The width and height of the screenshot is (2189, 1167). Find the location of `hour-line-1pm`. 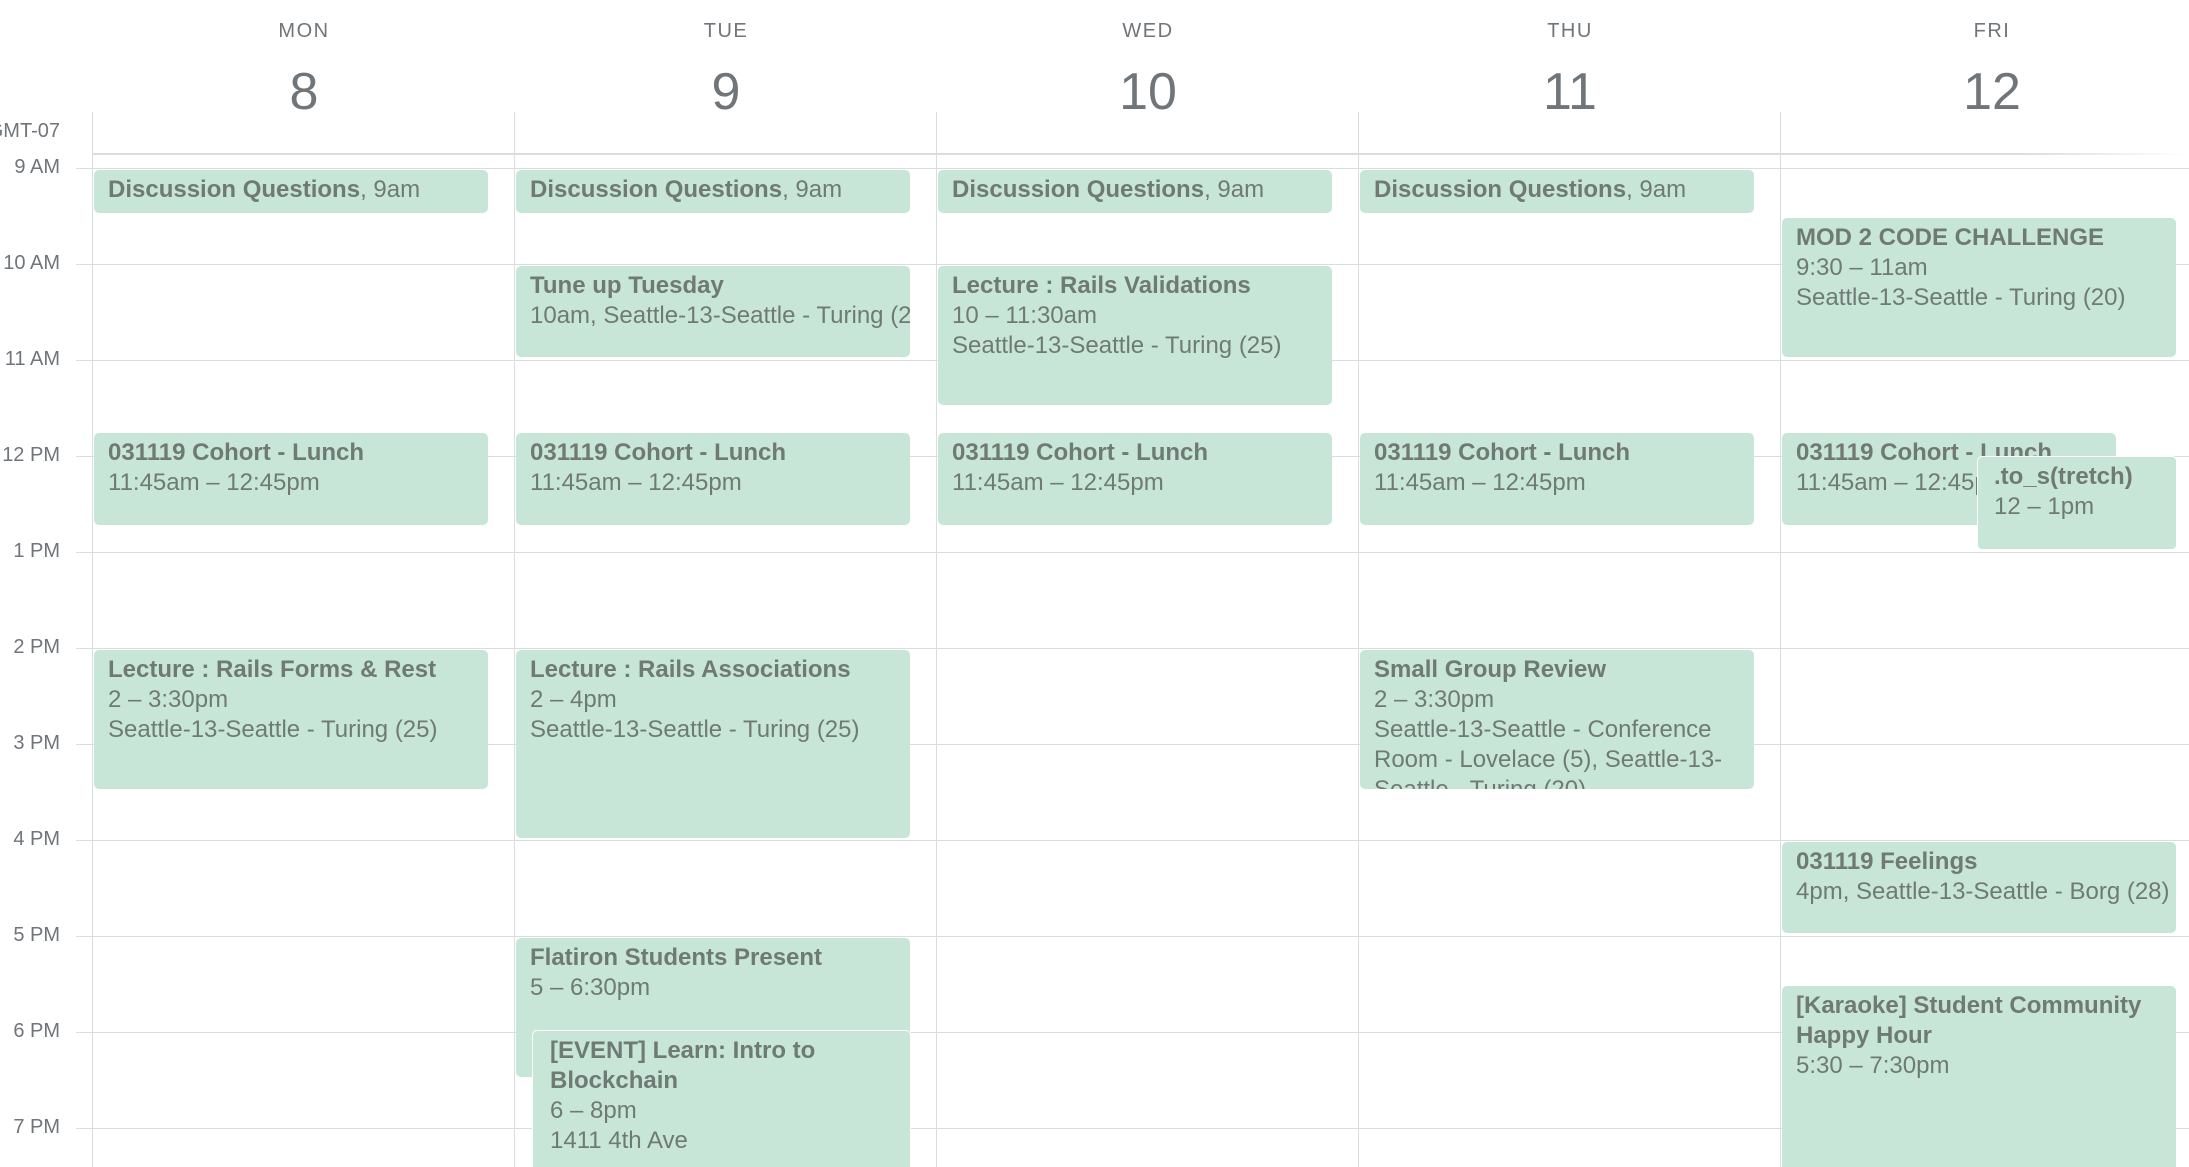

hour-line-1pm is located at coordinates (1132, 552).